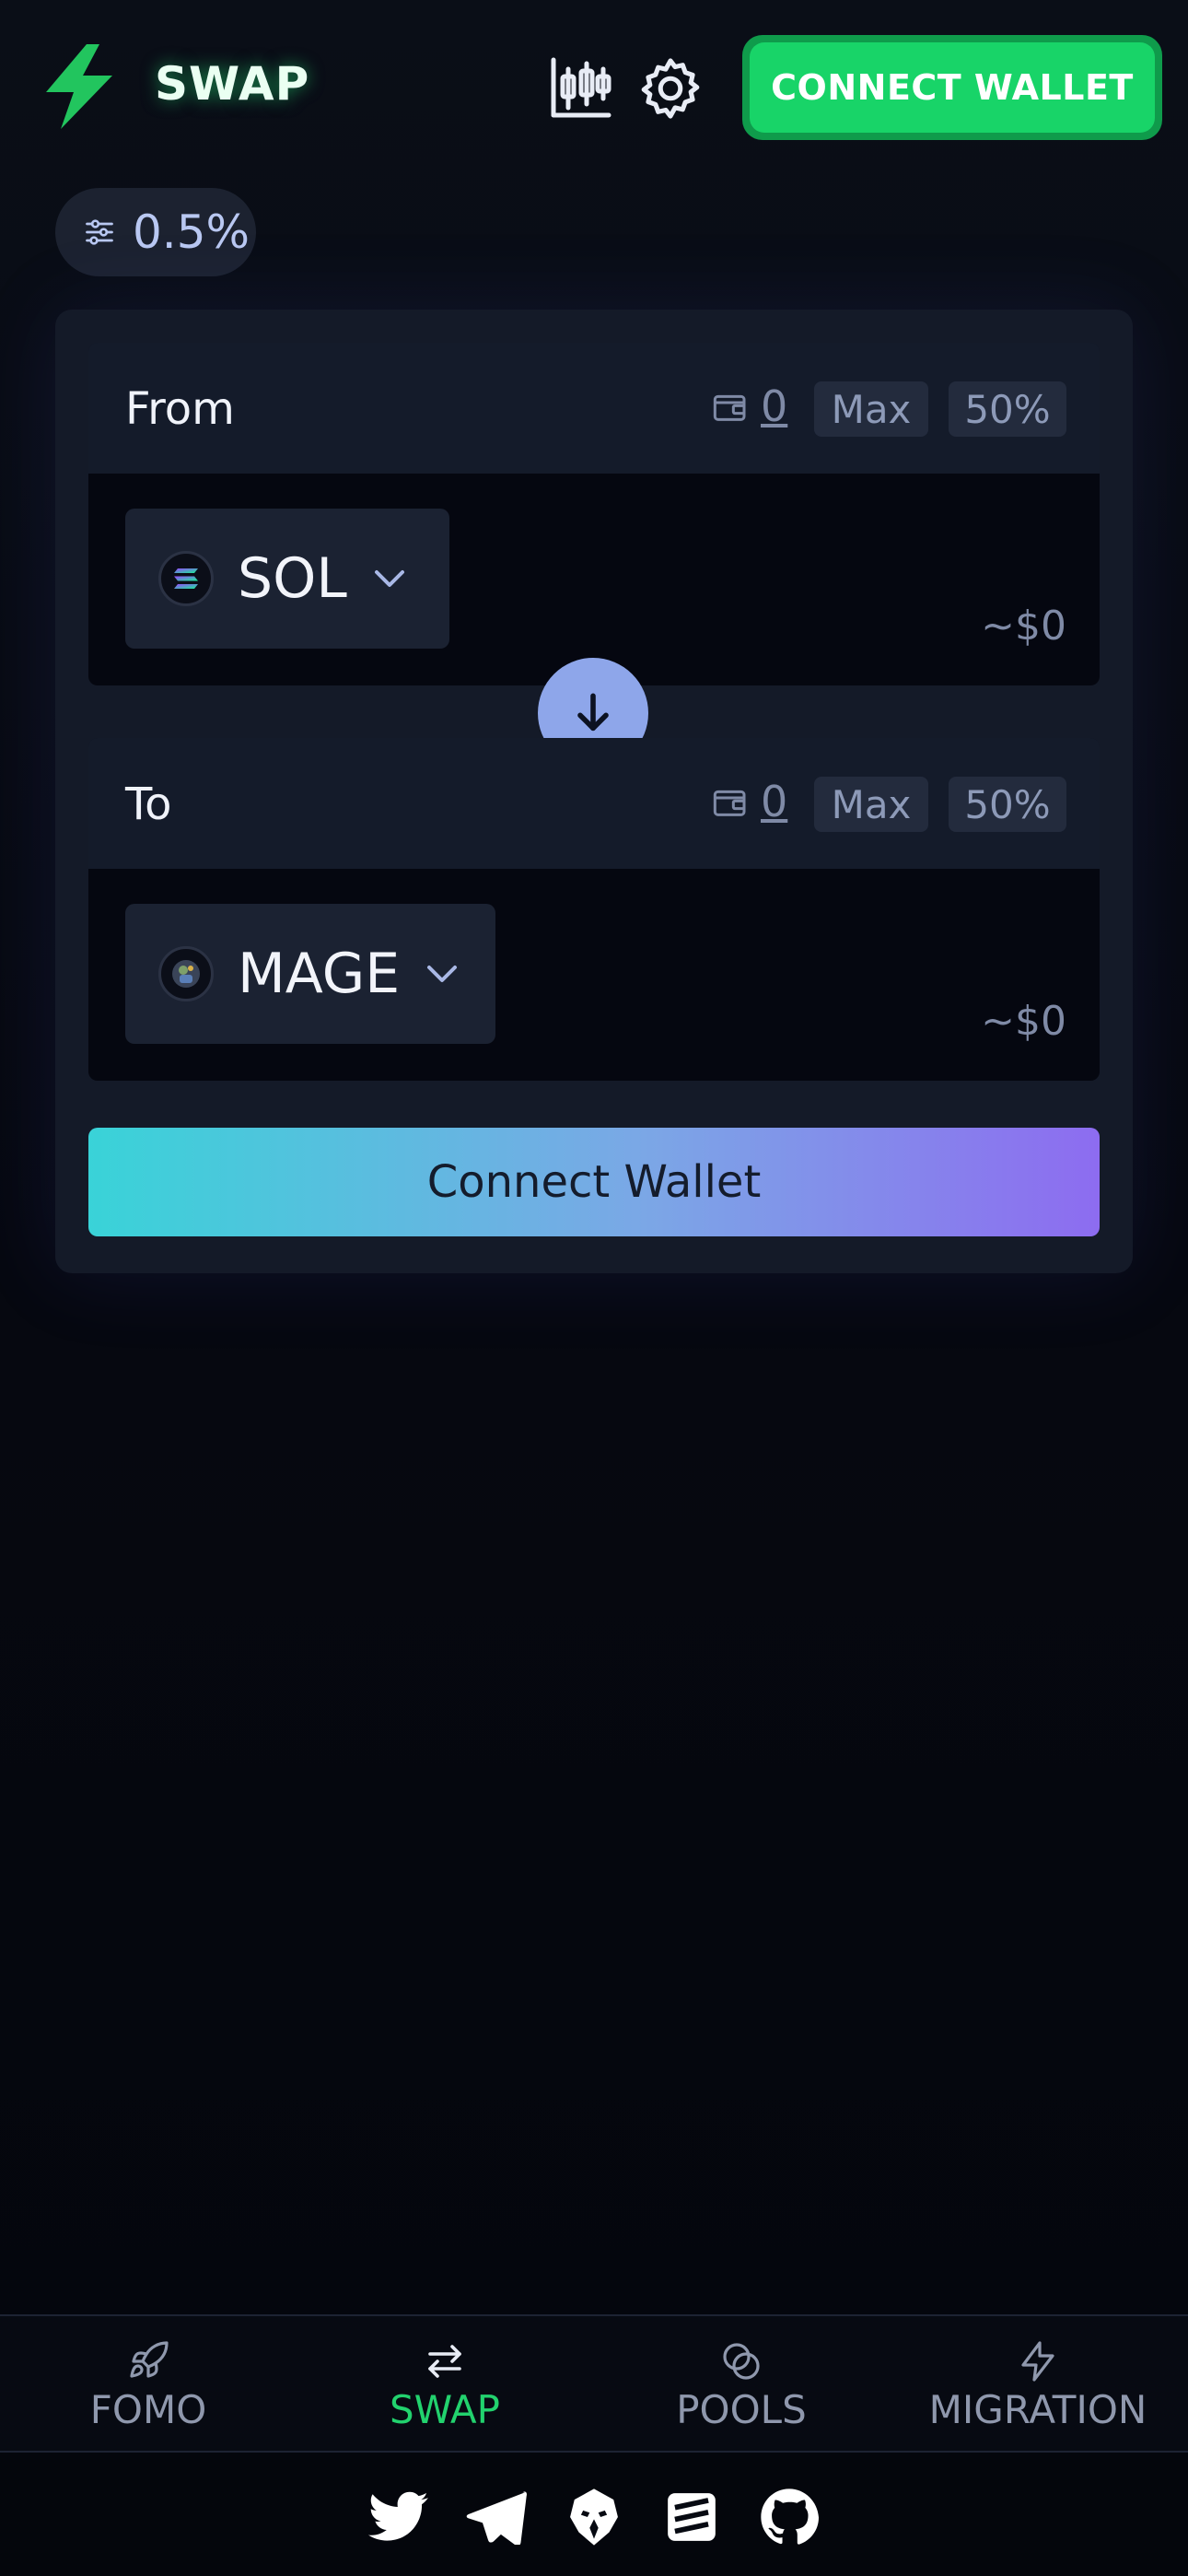 The width and height of the screenshot is (1188, 2576). Describe the element at coordinates (871, 409) in the screenshot. I see `from-max-button: Max` at that location.